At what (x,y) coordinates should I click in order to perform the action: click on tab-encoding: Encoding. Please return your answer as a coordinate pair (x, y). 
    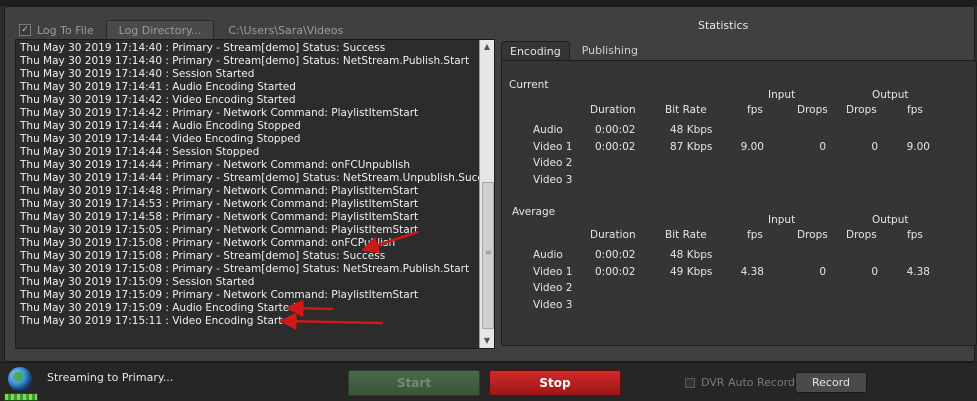
    Looking at the image, I should click on (535, 51).